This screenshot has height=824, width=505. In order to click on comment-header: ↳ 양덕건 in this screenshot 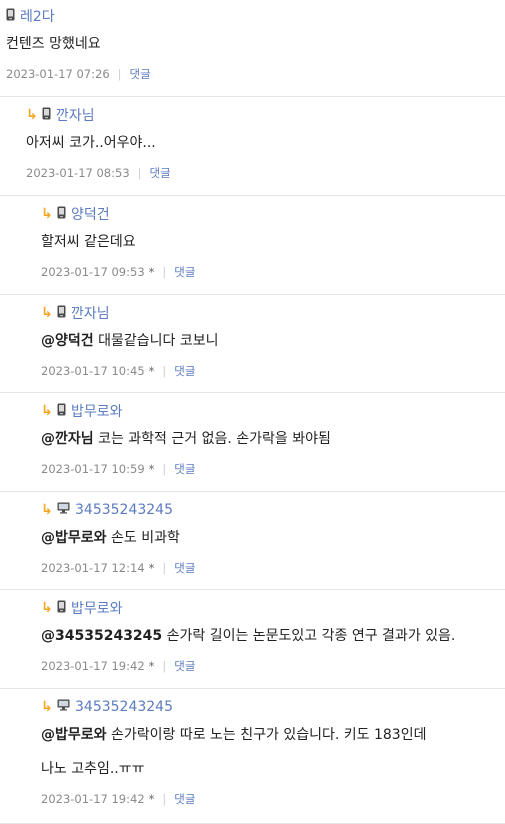, I will do `click(273, 214)`.